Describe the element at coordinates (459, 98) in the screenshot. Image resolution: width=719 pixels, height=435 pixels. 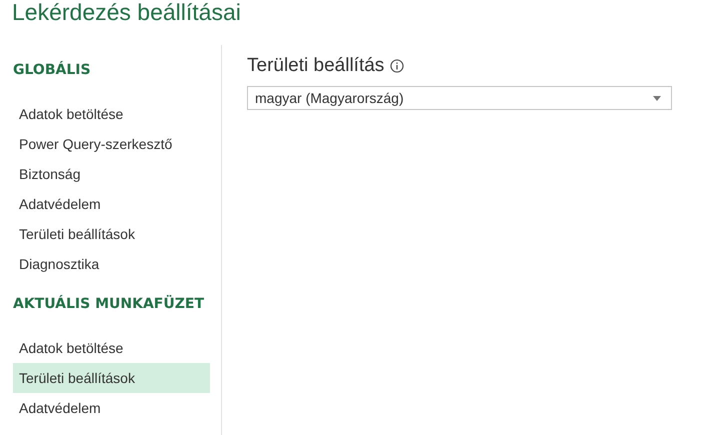
I see `locale-dropdown: magyar (Magyarország)` at that location.